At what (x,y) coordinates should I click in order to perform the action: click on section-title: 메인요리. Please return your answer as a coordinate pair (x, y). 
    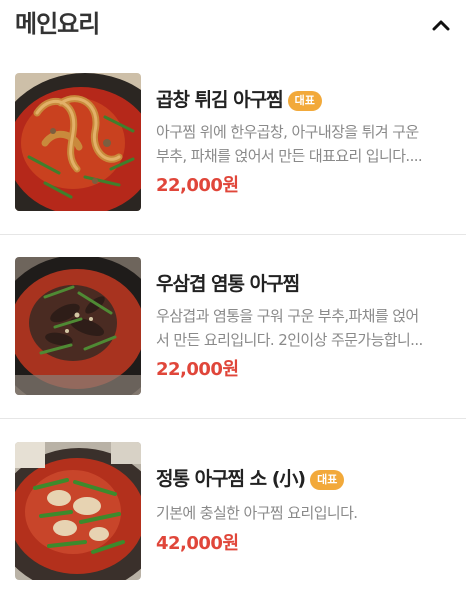
    Looking at the image, I should click on (57, 24).